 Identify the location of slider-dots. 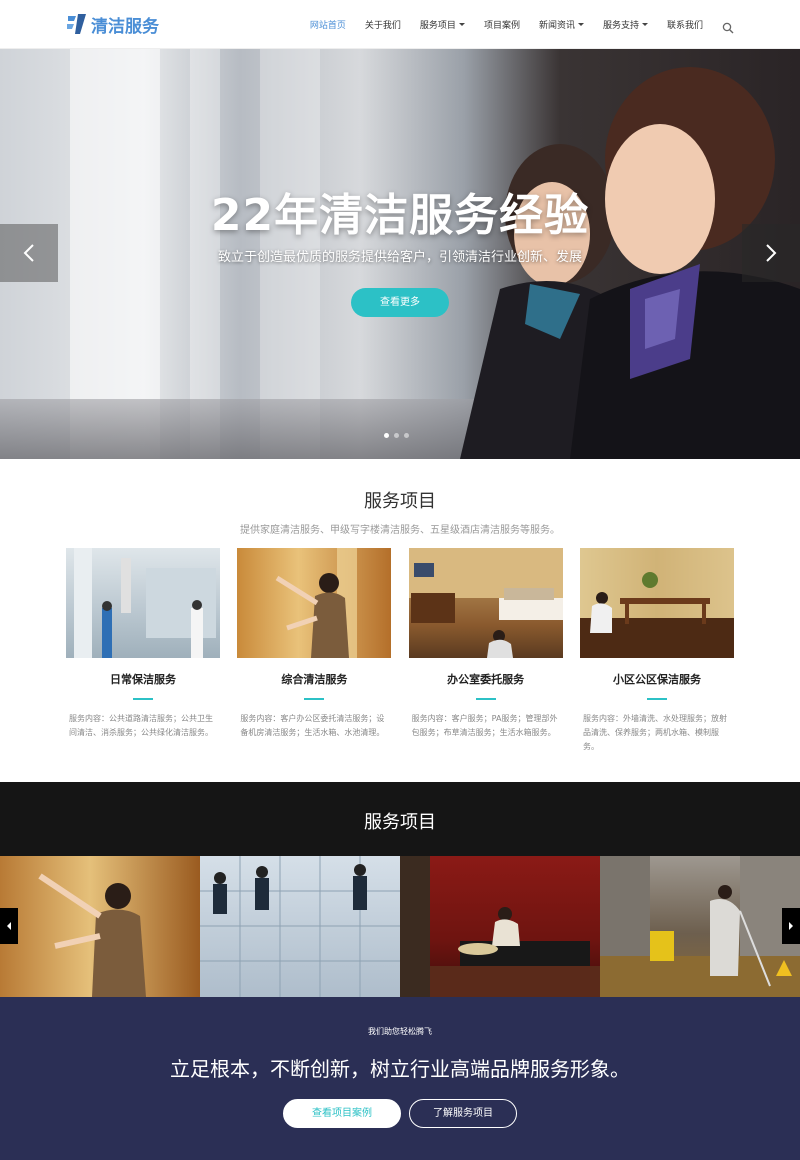
(399, 435).